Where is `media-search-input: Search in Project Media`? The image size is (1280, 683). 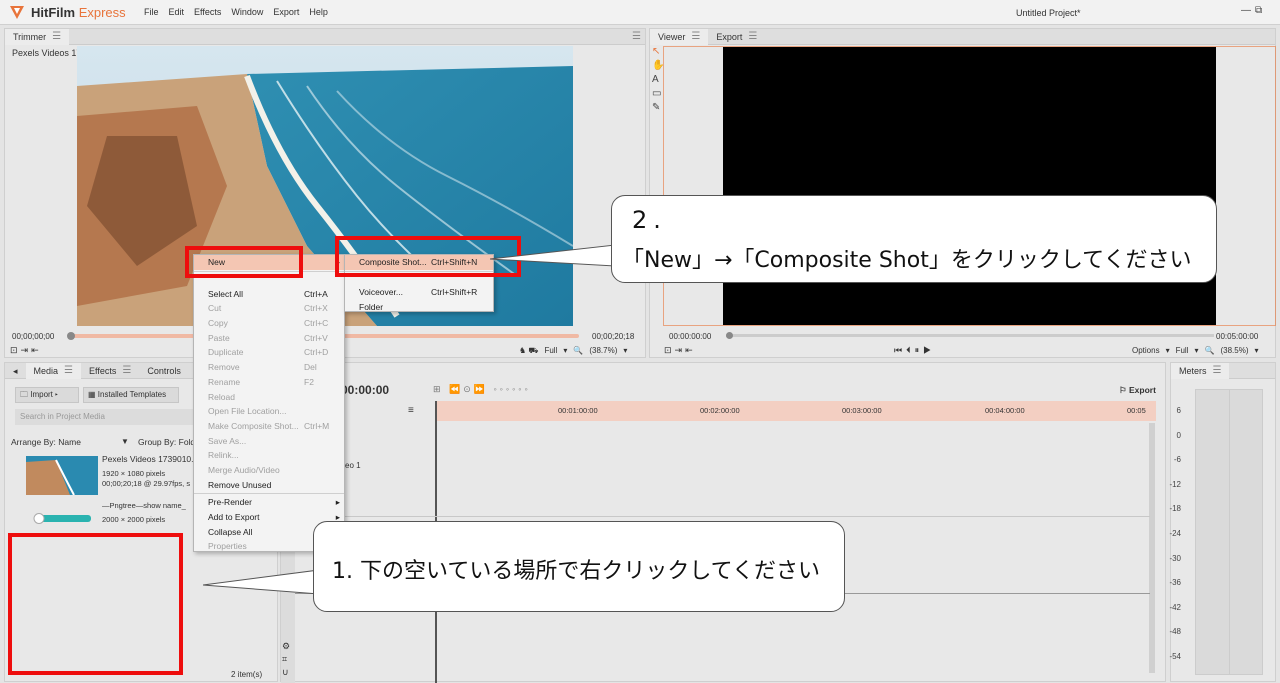 media-search-input: Search in Project Media is located at coordinates (105, 417).